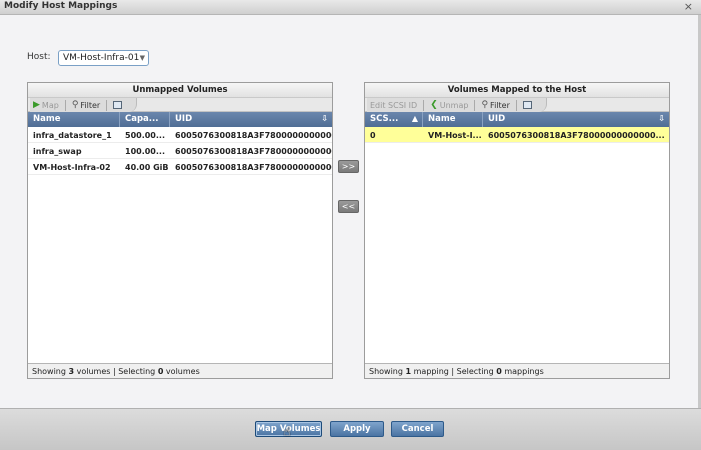 This screenshot has height=450, width=701. What do you see at coordinates (449, 105) in the screenshot?
I see `unmap-button: ❮ Unmap` at bounding box center [449, 105].